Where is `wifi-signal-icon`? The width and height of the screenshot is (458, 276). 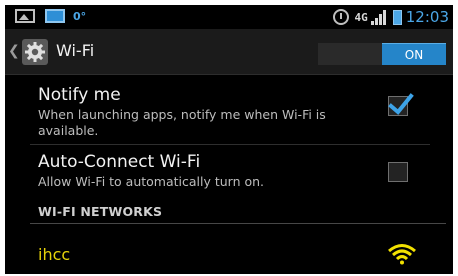
wifi-signal-icon is located at coordinates (402, 254).